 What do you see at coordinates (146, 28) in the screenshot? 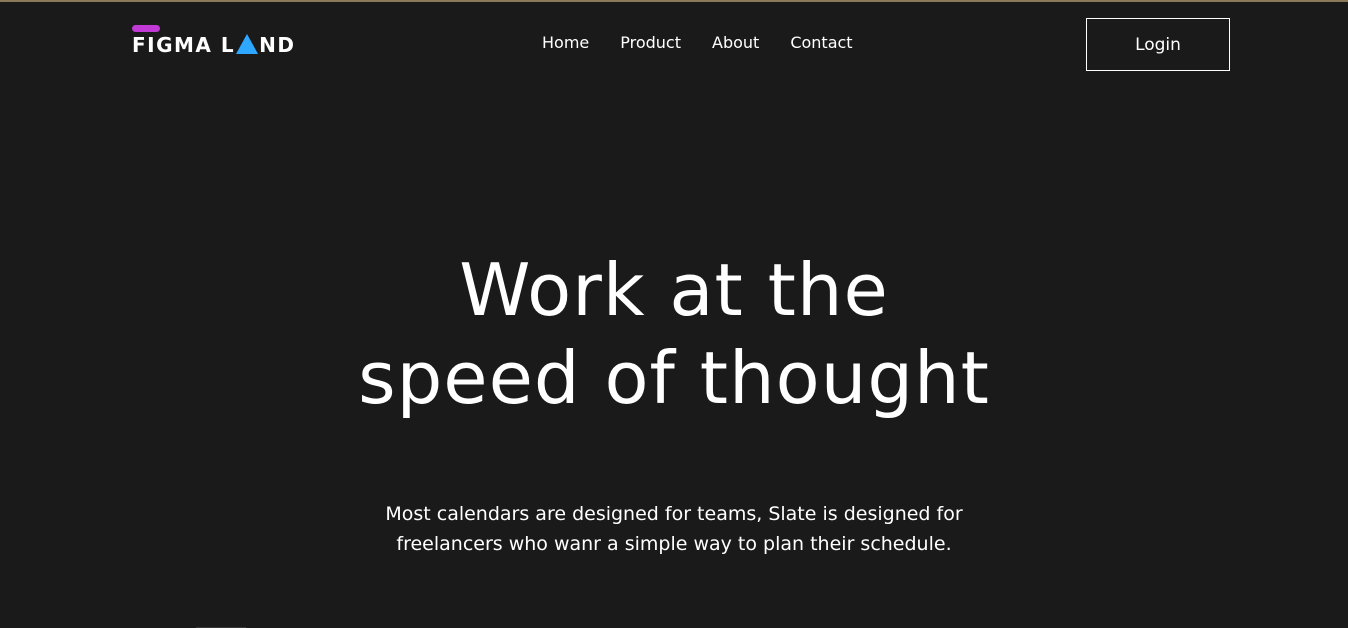
I see `logo-accent-bar` at bounding box center [146, 28].